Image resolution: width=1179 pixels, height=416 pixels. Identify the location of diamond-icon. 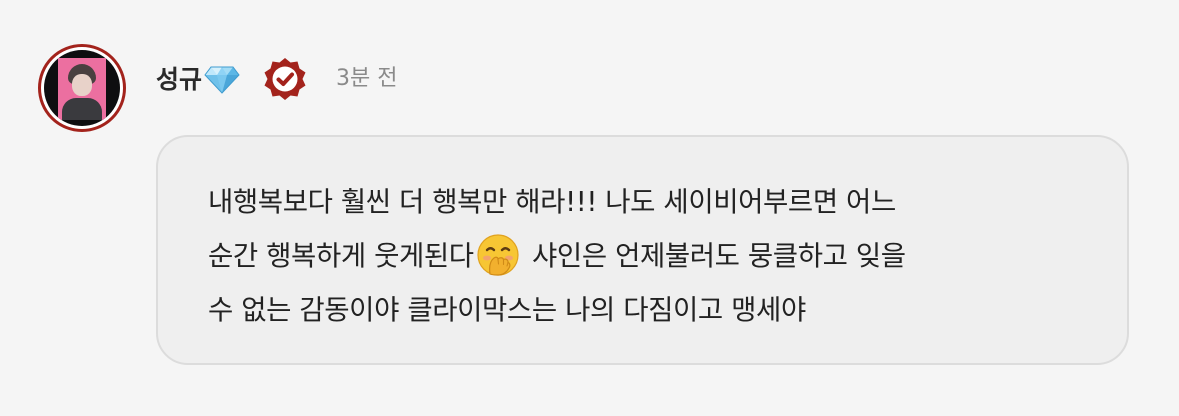
(222, 80).